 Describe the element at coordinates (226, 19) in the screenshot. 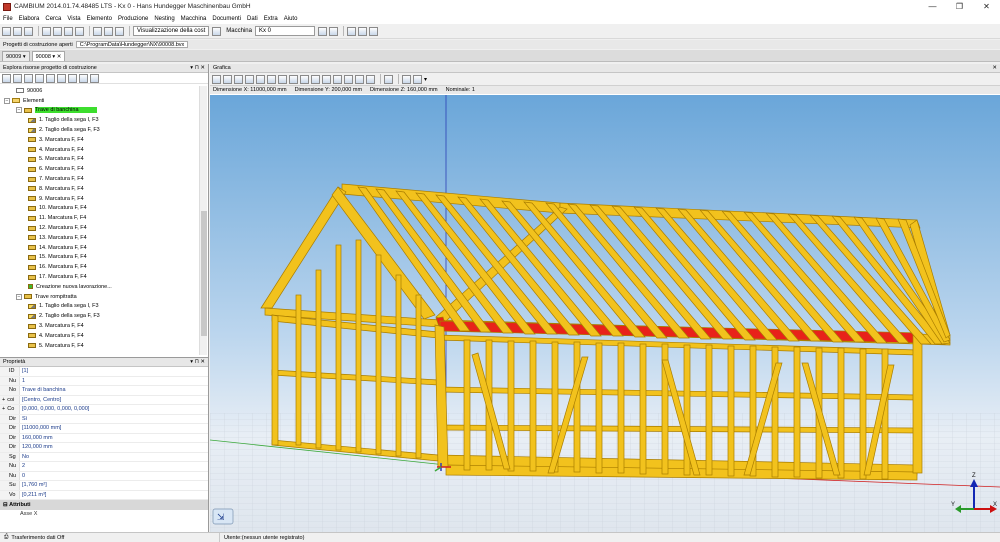

I see `menu-documenti: Documenti` at that location.